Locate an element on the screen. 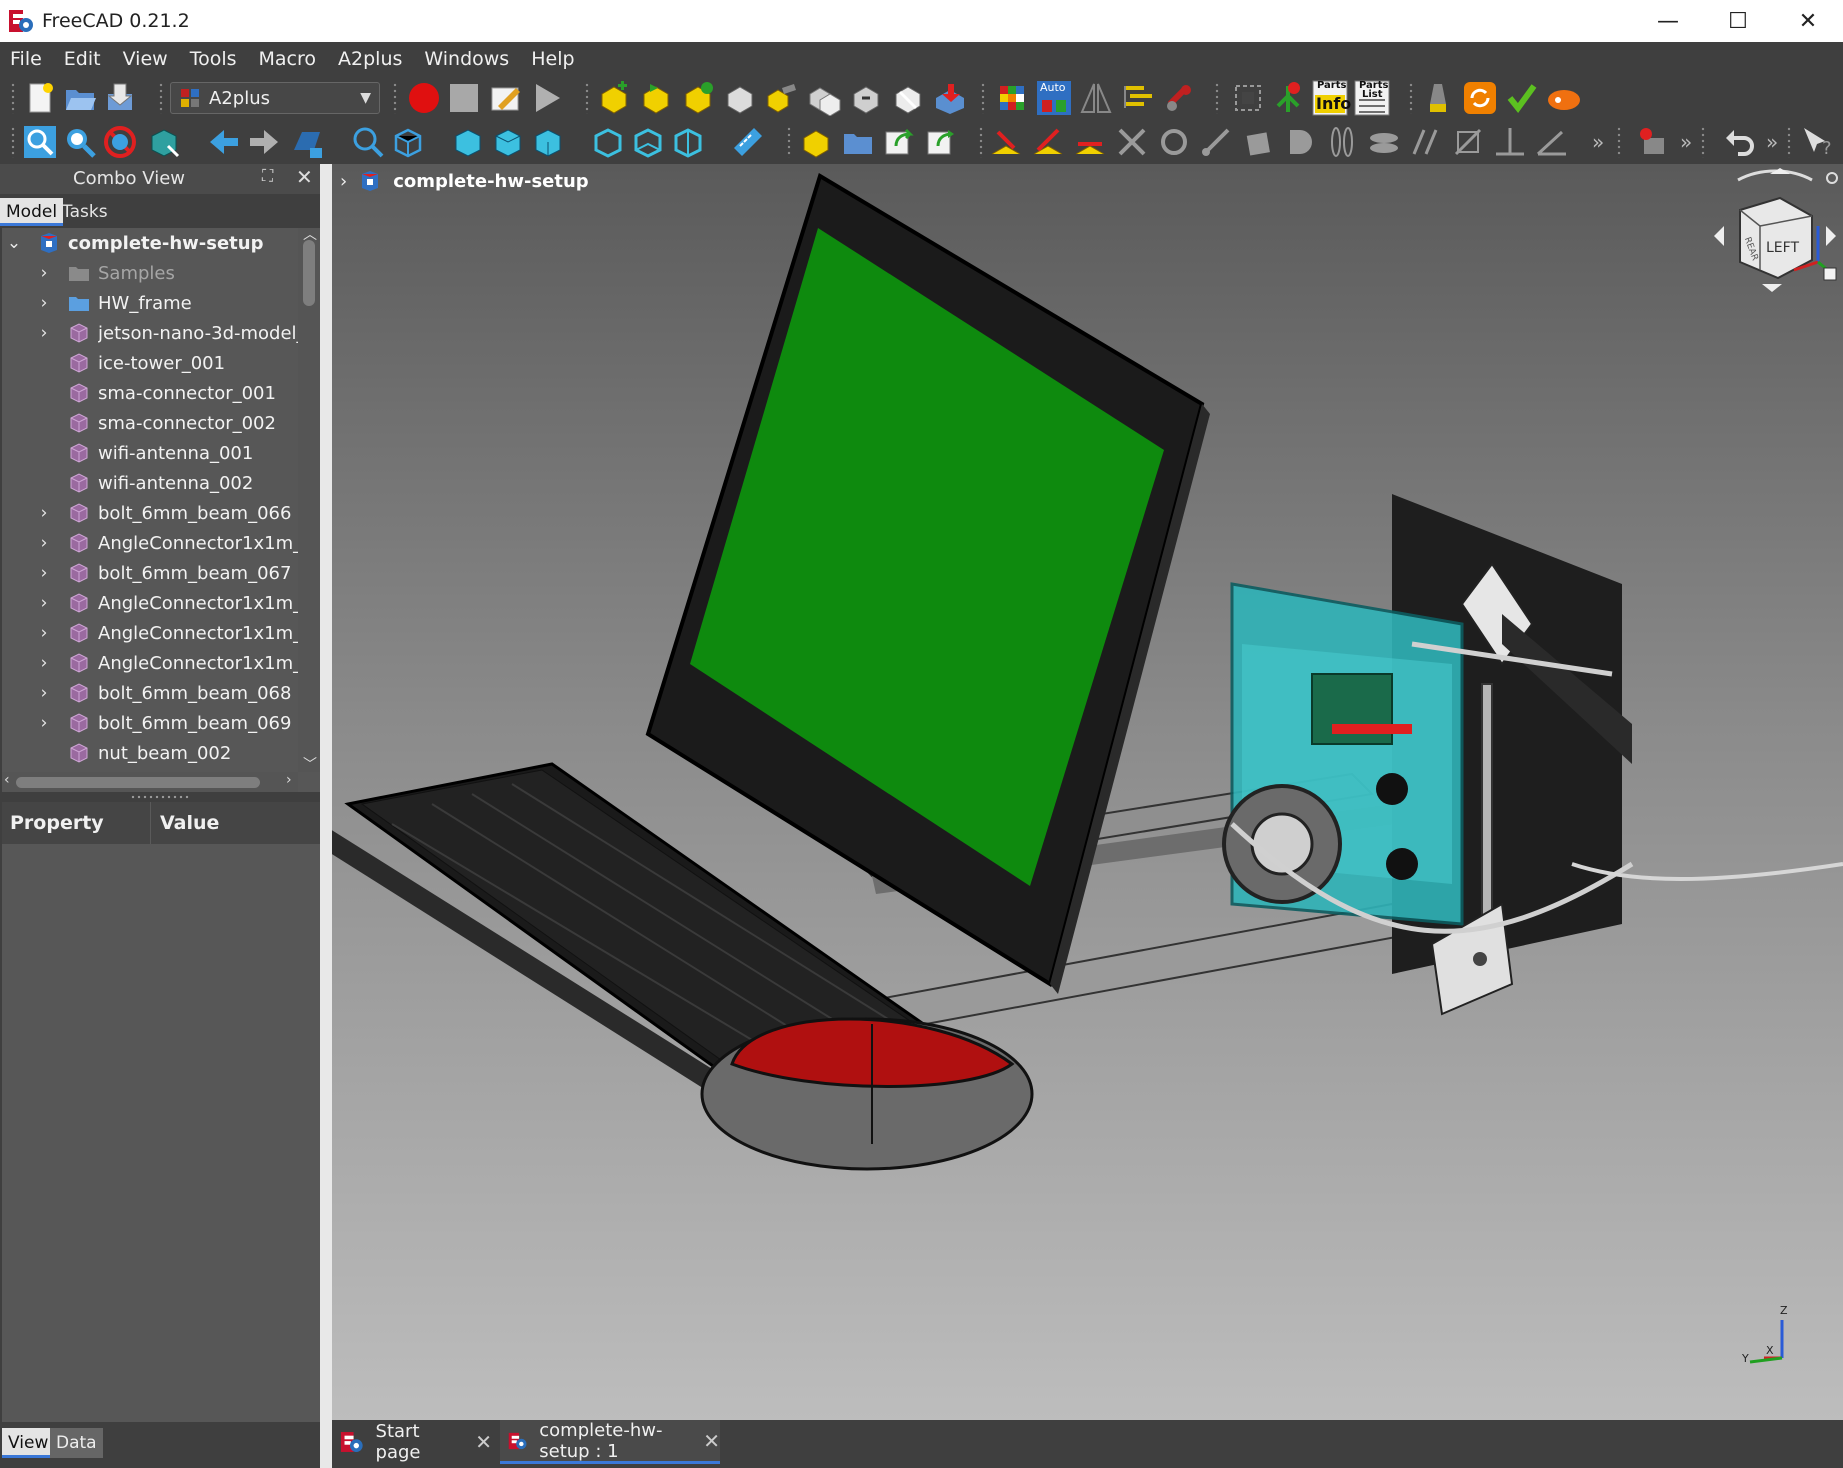 The width and height of the screenshot is (1843, 1468). tab-model: Model is located at coordinates (32, 212).